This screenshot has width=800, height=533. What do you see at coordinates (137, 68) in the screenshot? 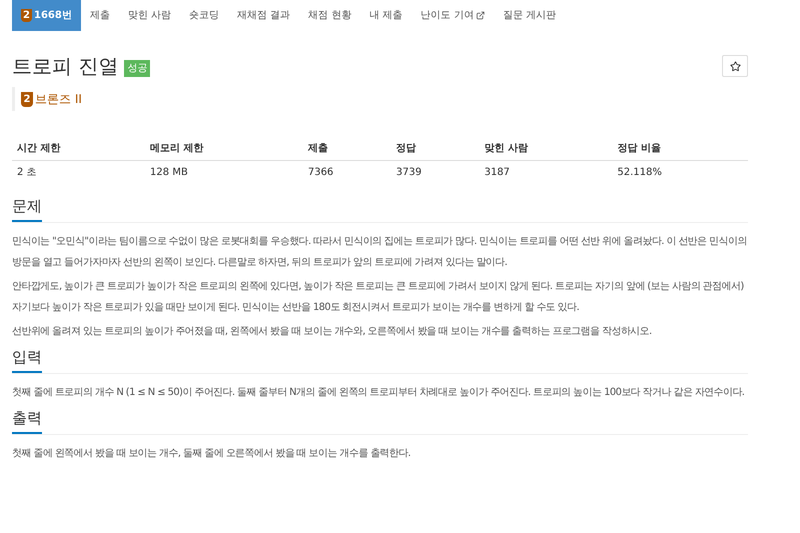
I see `status-label: 성공` at bounding box center [137, 68].